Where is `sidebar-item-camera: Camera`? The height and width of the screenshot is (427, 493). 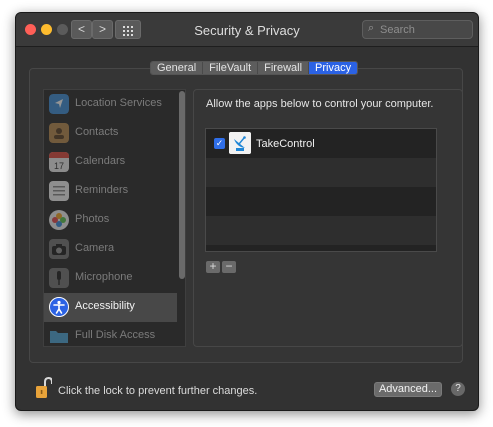 sidebar-item-camera: Camera is located at coordinates (110, 249).